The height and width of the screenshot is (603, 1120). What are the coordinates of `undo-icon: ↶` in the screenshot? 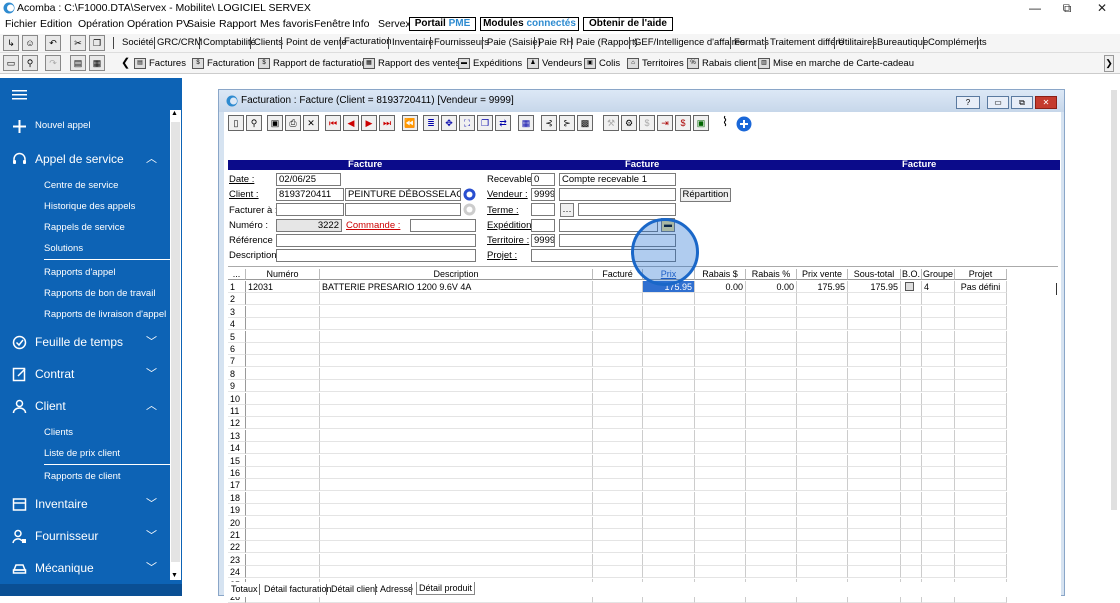 It's located at (53, 43).